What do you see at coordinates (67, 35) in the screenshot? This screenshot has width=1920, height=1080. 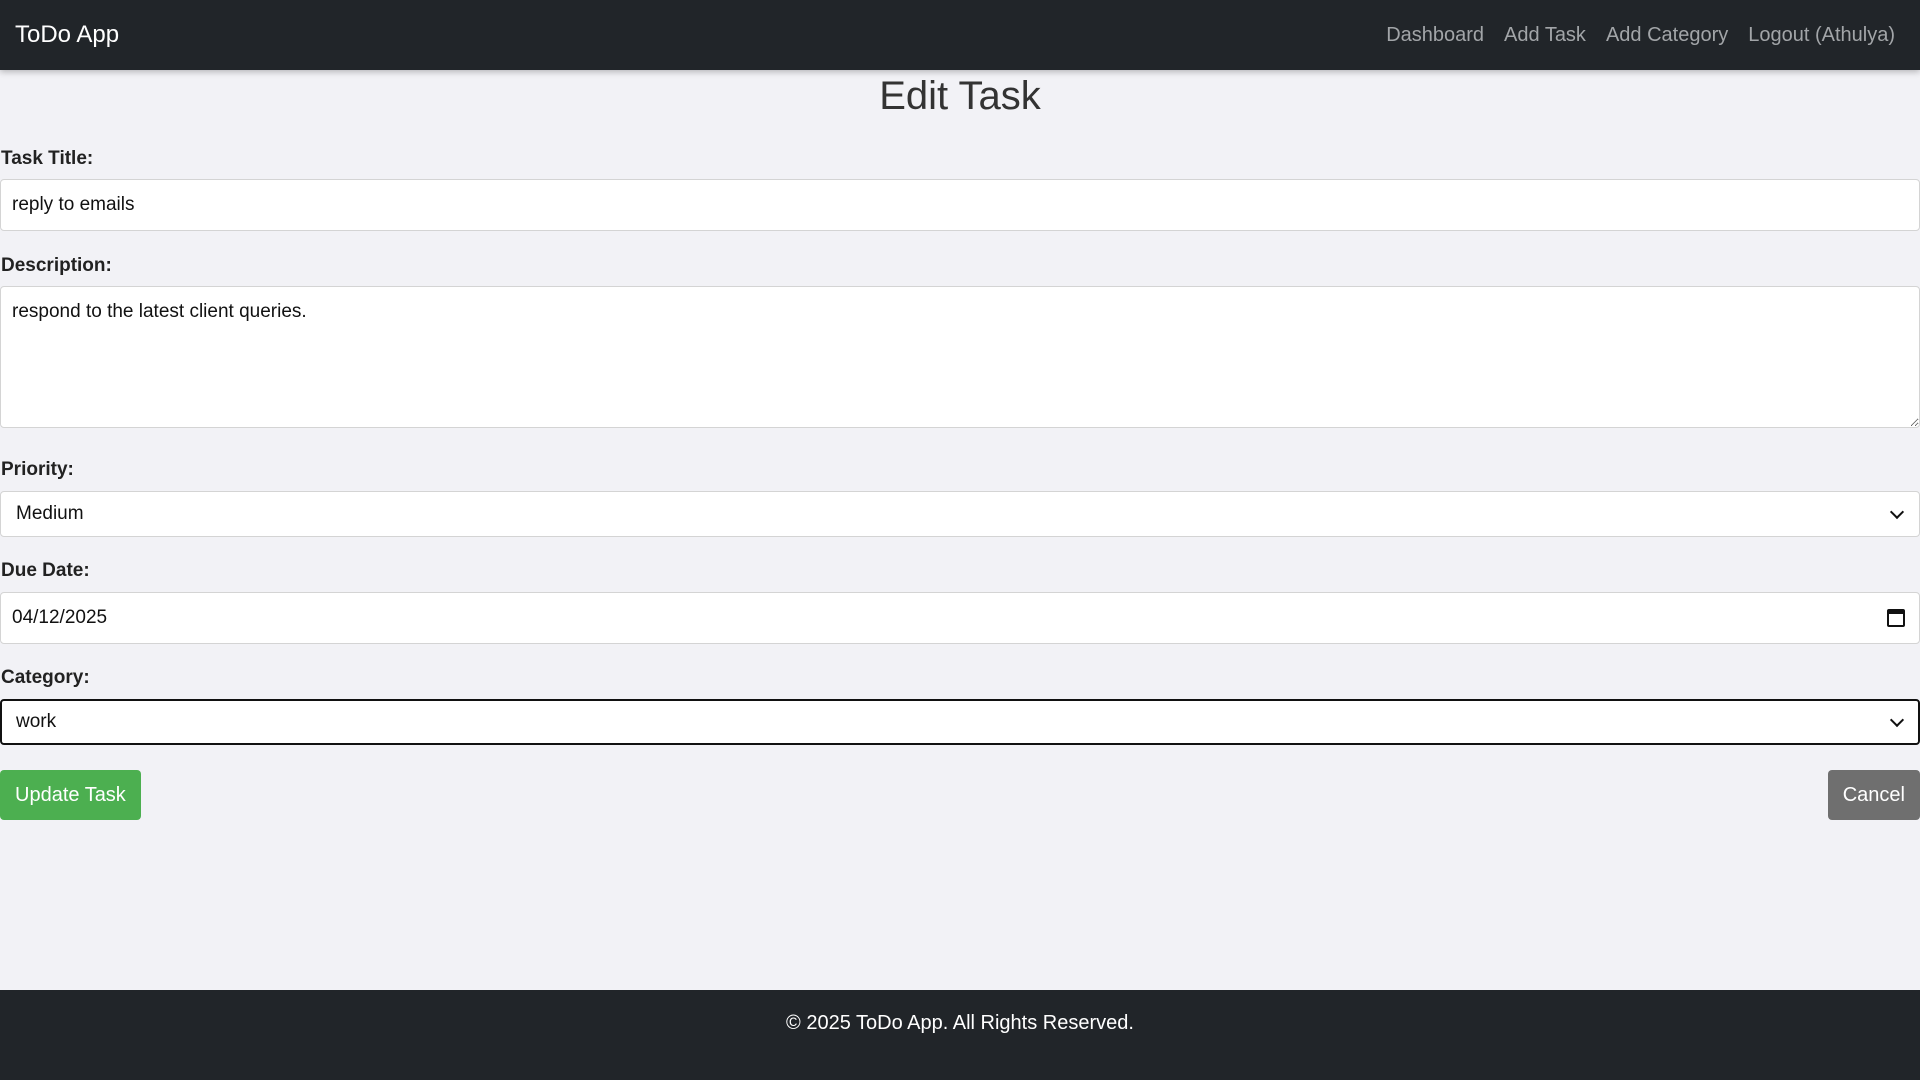 I see `brand-link: ToDo App` at bounding box center [67, 35].